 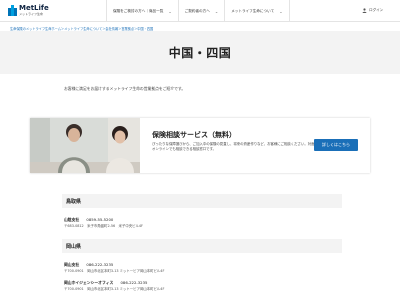 I want to click on office-address: 〒683-0812 米子市角盤町2-56 米子中央ビル4F, so click(x=103, y=226).